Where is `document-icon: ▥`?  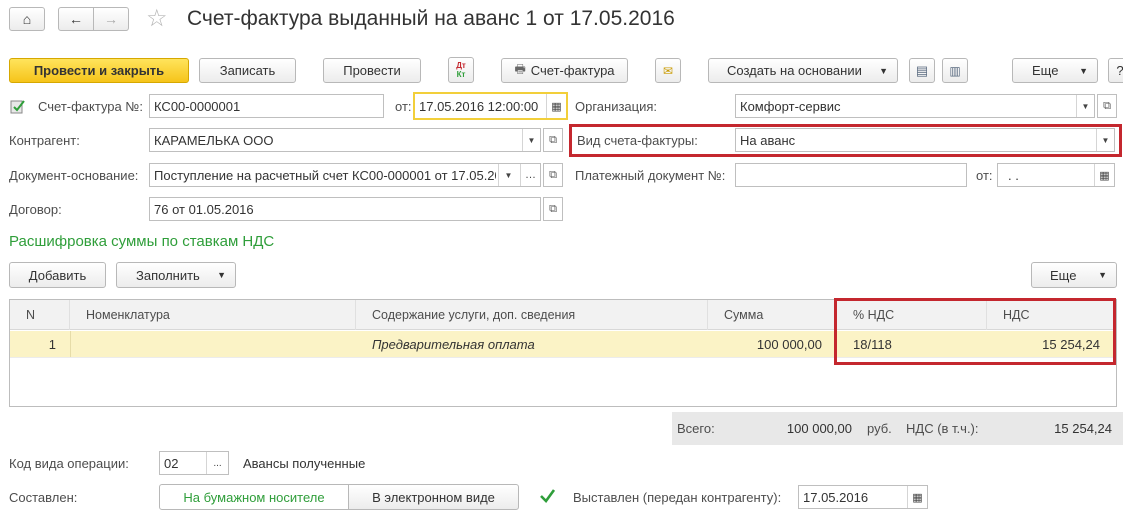 document-icon: ▥ is located at coordinates (955, 70).